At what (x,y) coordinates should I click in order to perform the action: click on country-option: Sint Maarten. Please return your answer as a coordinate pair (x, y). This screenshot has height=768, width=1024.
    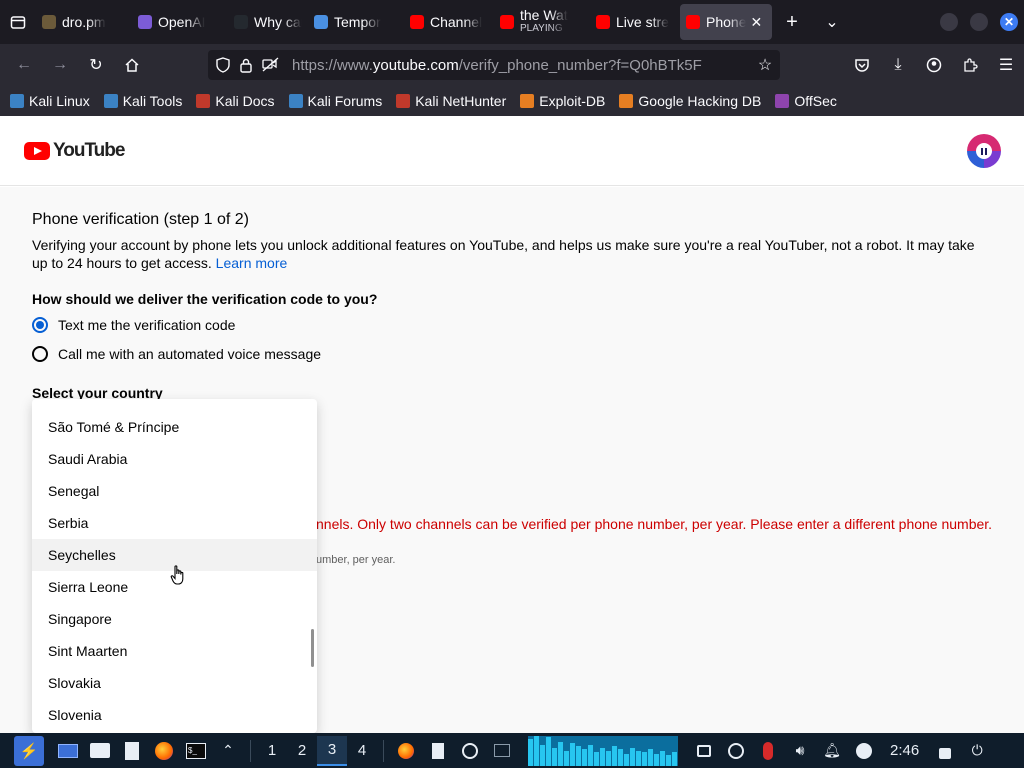
    Looking at the image, I should click on (174, 651).